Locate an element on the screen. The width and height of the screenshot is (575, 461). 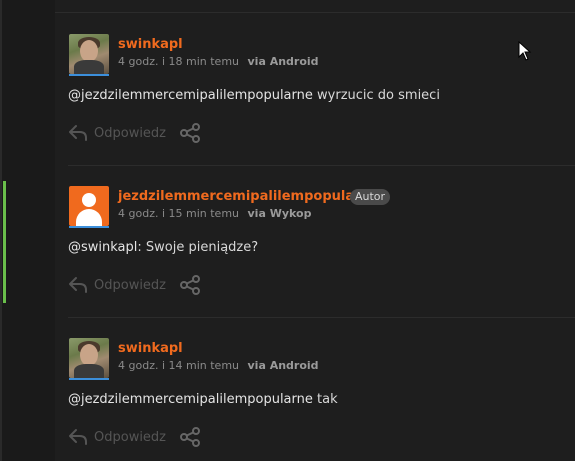
avatar-head is located at coordinates (89, 200).